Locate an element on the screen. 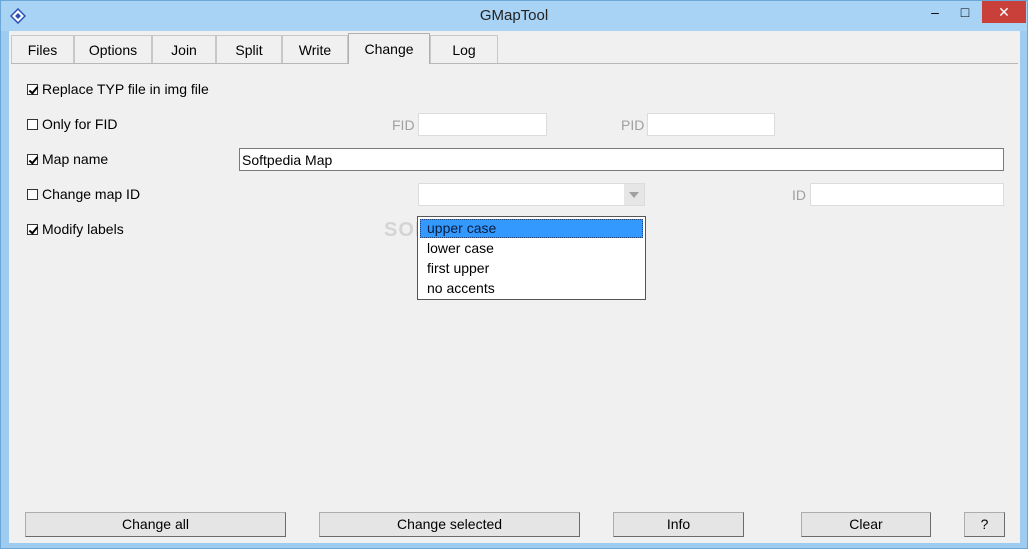  tab-files: Files is located at coordinates (42, 49).